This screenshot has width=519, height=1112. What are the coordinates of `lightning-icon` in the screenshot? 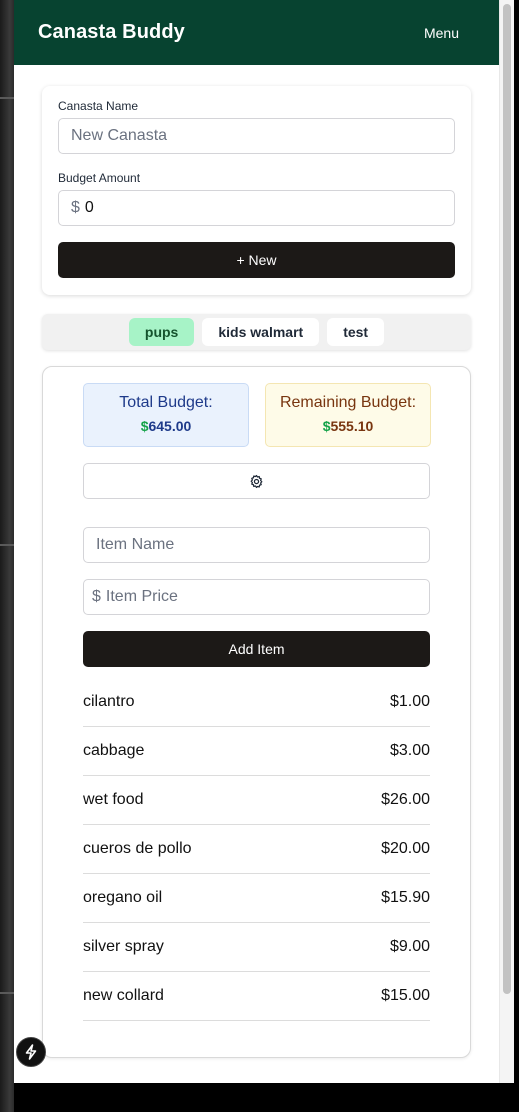 It's located at (31, 1052).